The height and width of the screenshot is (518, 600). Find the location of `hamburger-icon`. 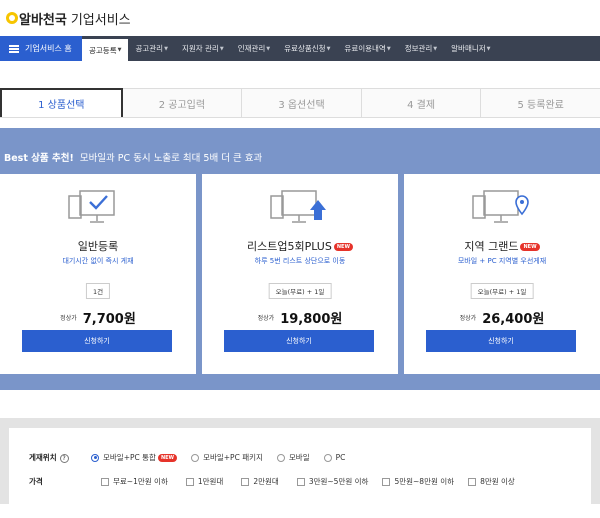

hamburger-icon is located at coordinates (14, 48).